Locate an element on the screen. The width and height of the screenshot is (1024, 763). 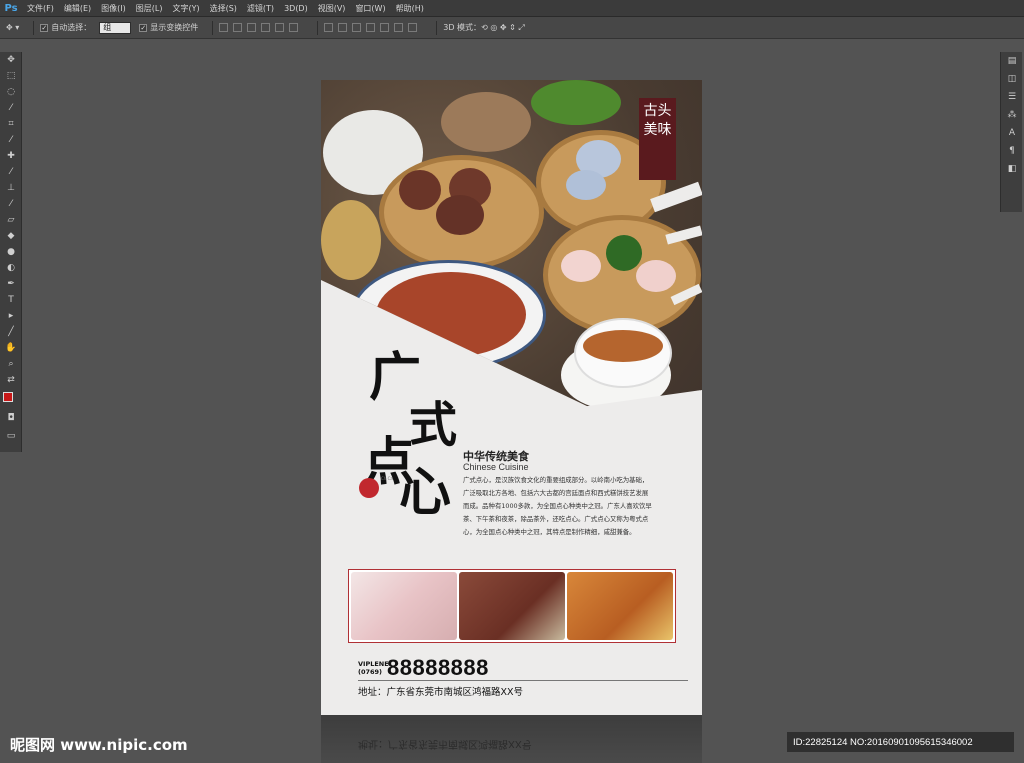
menu-image: 图像(I) is located at coordinates (113, 8).